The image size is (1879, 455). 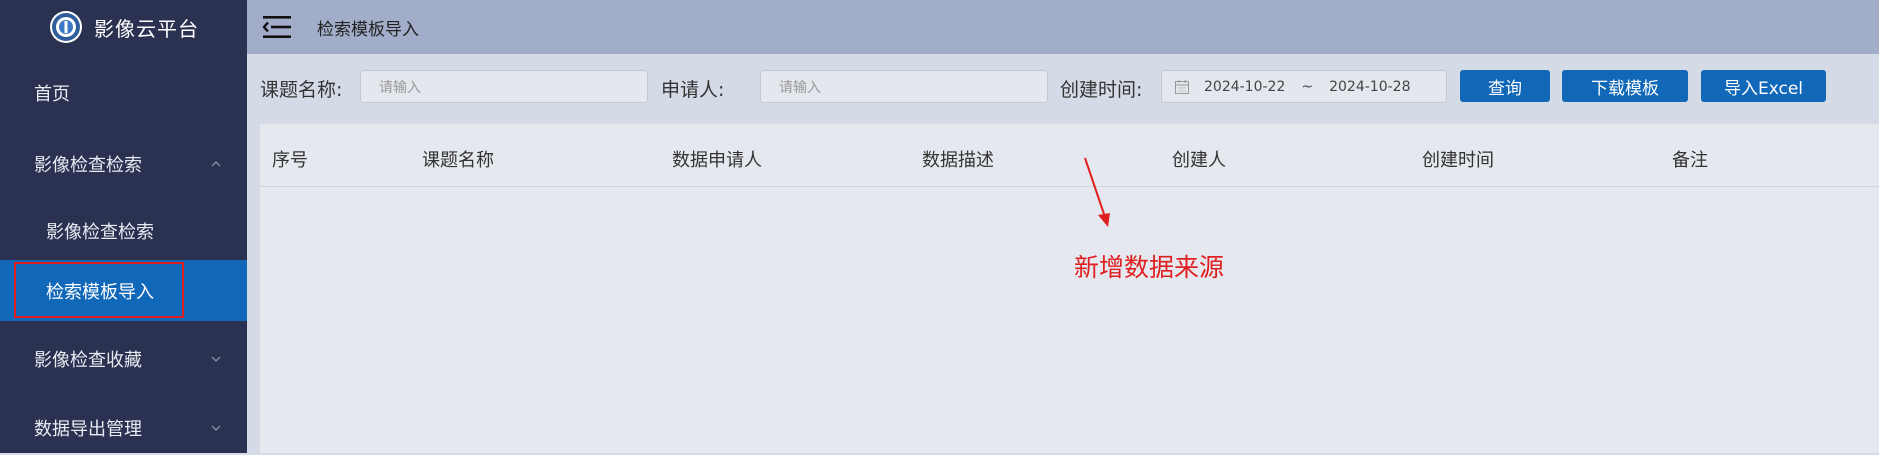 What do you see at coordinates (717, 160) in the screenshot?
I see `column-header-applicant: 数据申请人` at bounding box center [717, 160].